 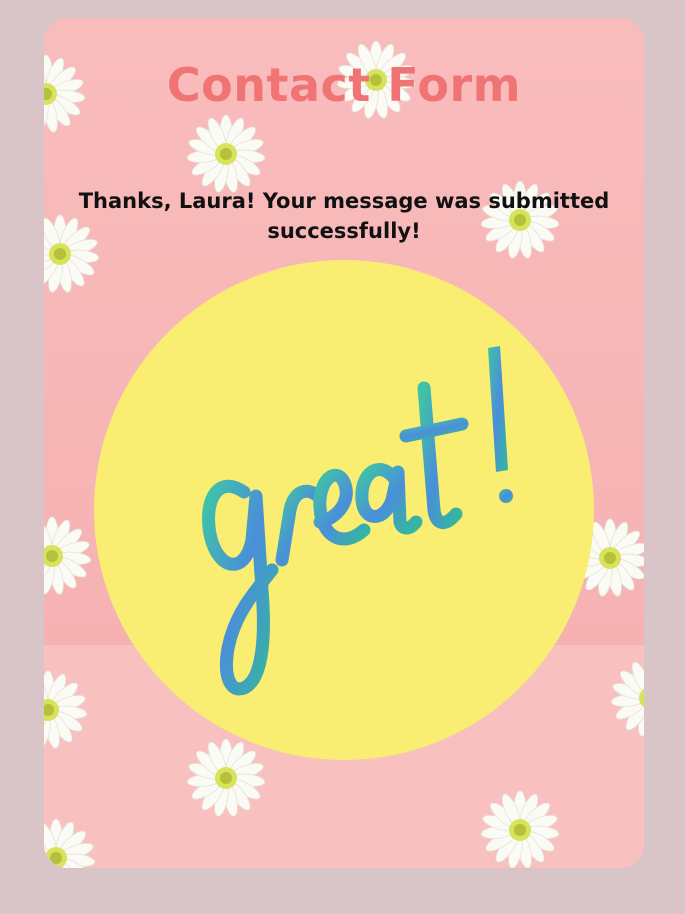 What do you see at coordinates (344, 85) in the screenshot?
I see `page-title: Contact Form` at bounding box center [344, 85].